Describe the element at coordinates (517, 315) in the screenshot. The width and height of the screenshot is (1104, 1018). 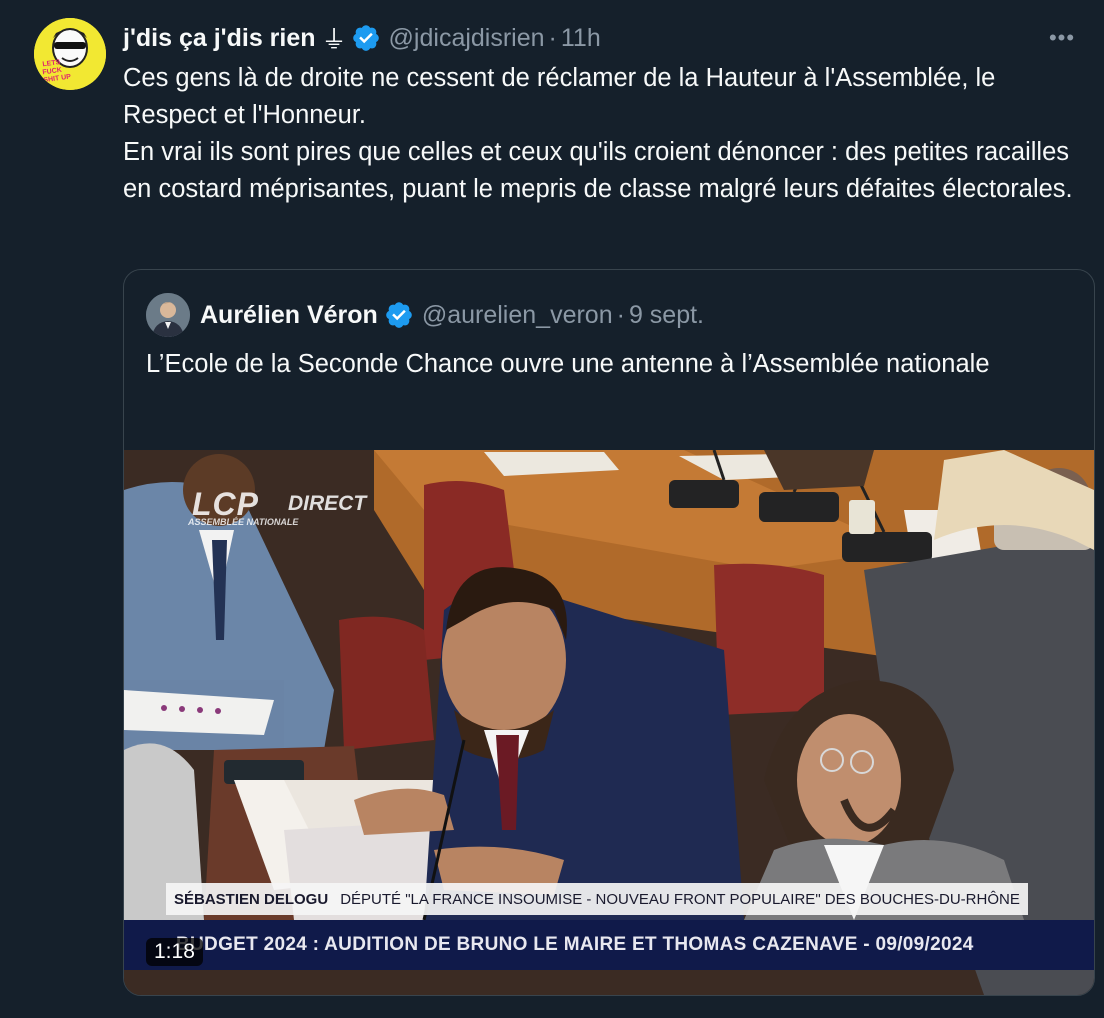
I see `quoted-author-handle: @aurelien_veron` at that location.